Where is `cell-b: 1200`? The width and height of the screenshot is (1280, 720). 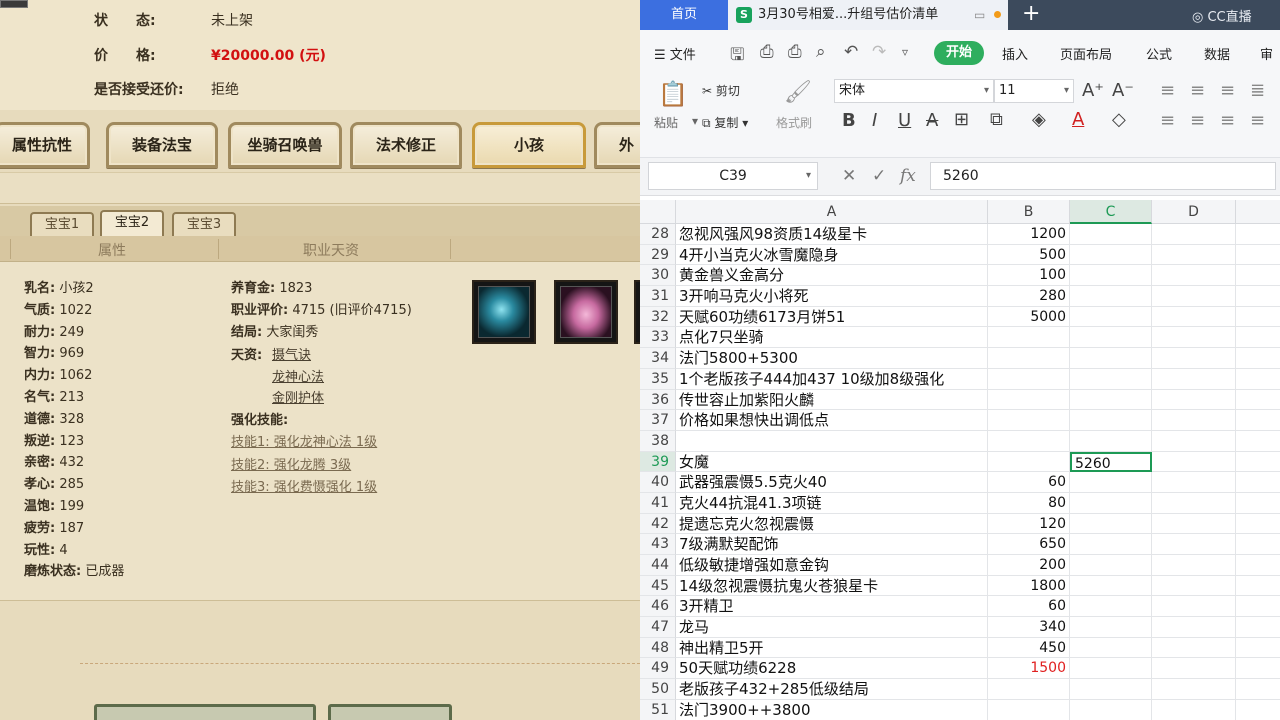
cell-b: 1200 is located at coordinates (1029, 234).